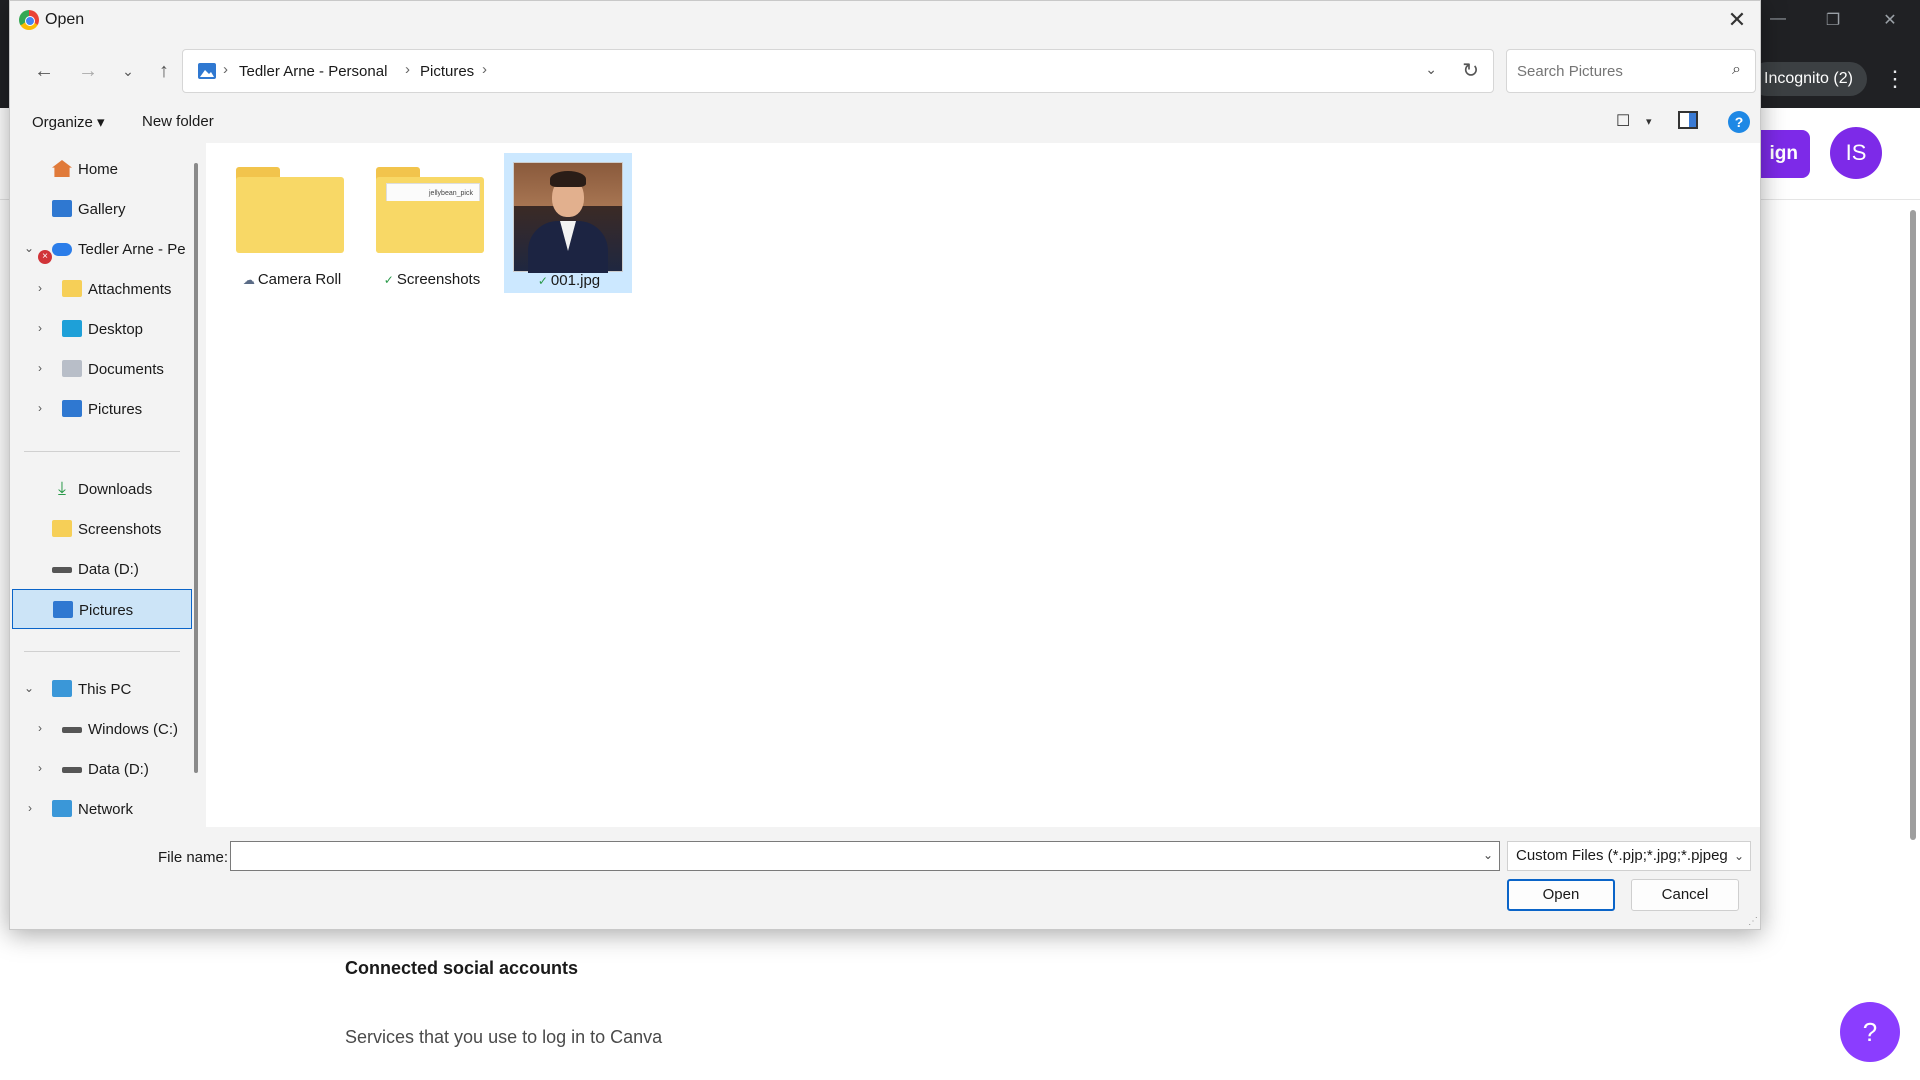 This screenshot has height=1080, width=1920. What do you see at coordinates (72, 368) in the screenshot?
I see `documents-icon` at bounding box center [72, 368].